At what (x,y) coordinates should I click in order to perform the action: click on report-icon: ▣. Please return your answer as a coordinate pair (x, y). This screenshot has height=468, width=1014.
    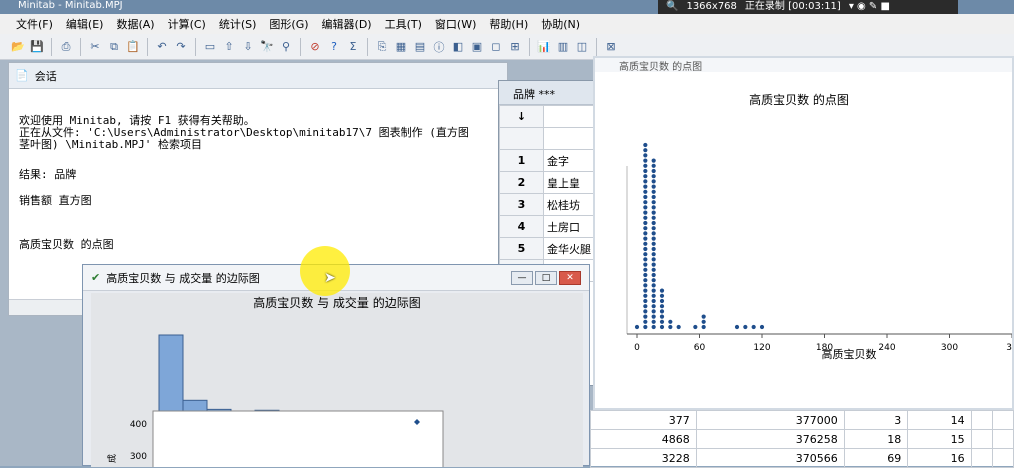
    Looking at the image, I should click on (477, 47).